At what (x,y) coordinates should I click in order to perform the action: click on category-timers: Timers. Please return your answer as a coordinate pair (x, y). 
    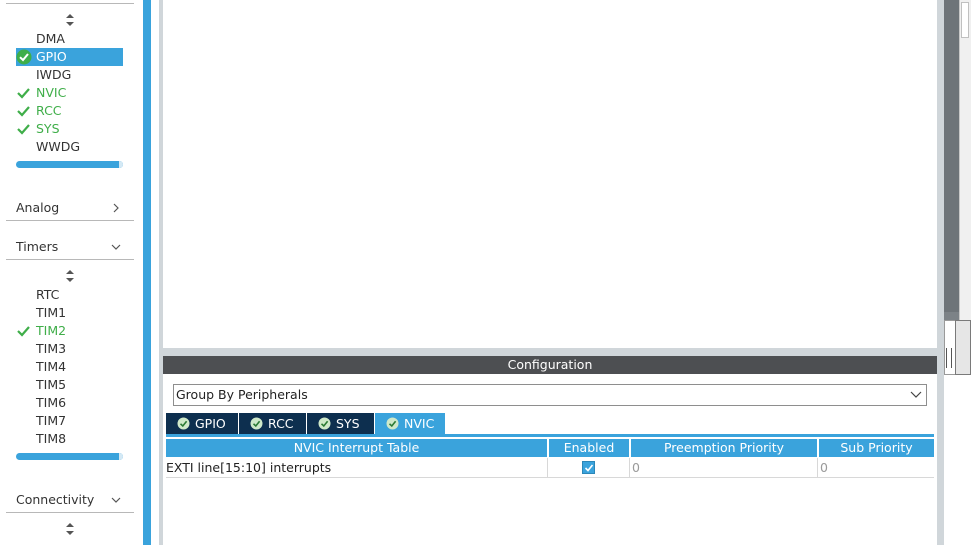
    Looking at the image, I should click on (71, 247).